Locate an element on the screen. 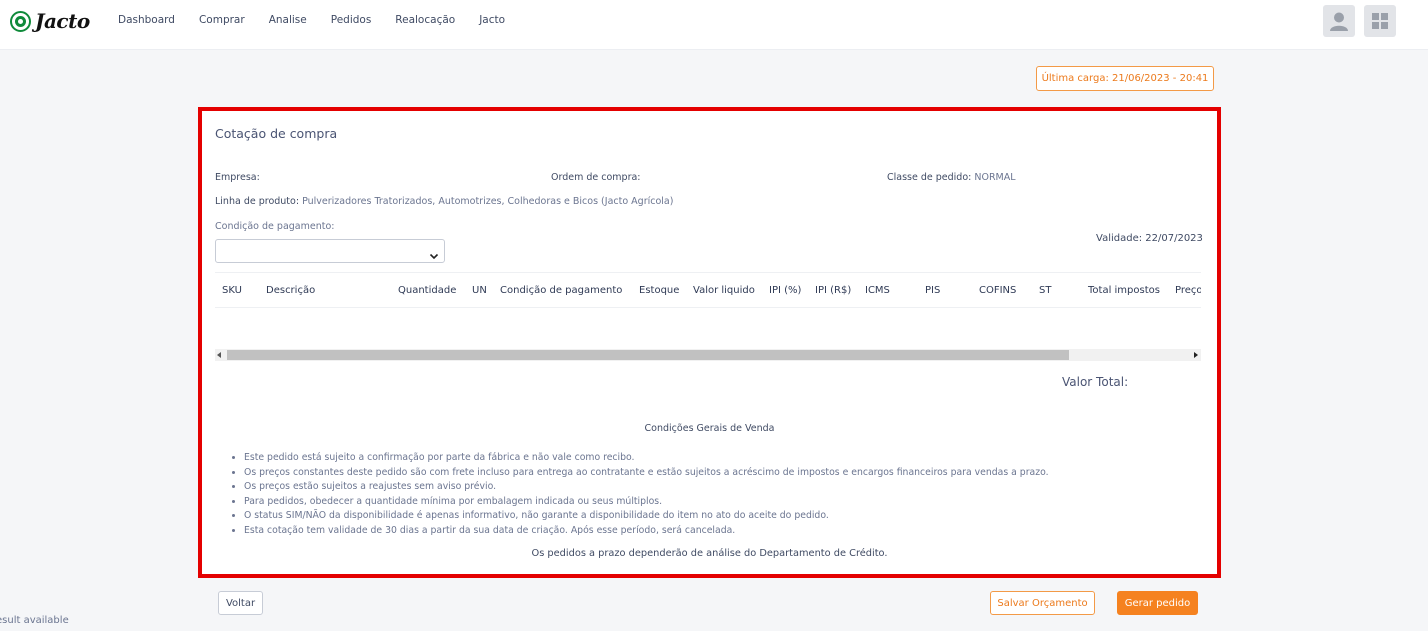  scrollbar-thumb is located at coordinates (648, 355).